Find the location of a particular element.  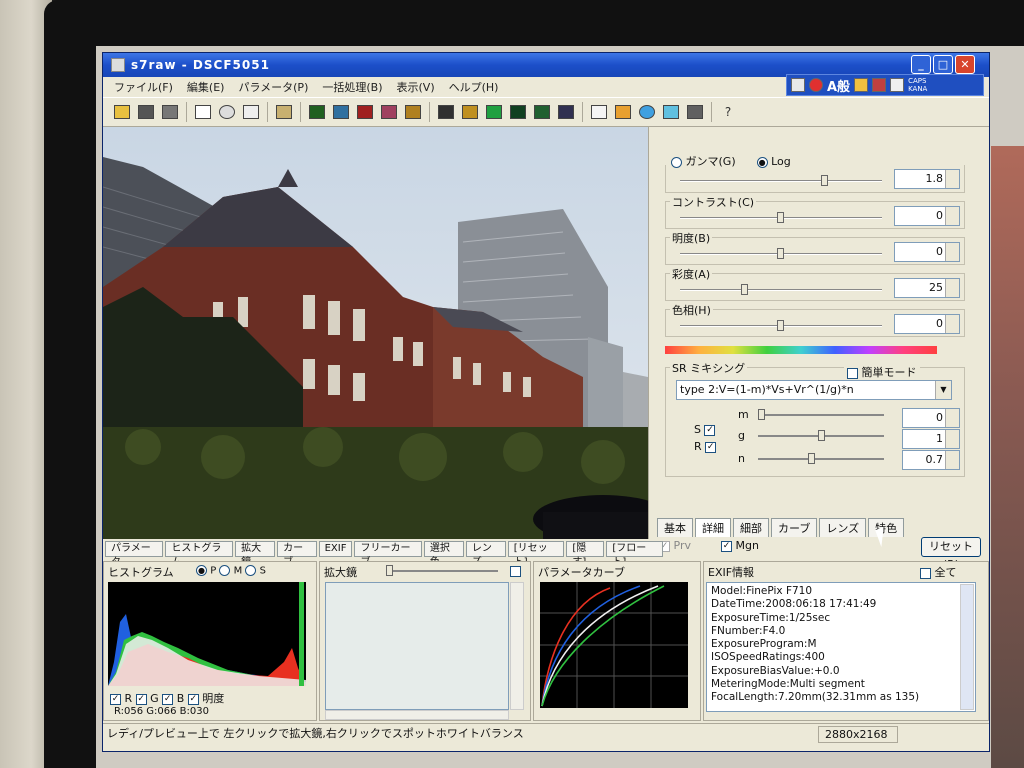

menu-edit: 編集(E) is located at coordinates (206, 87).